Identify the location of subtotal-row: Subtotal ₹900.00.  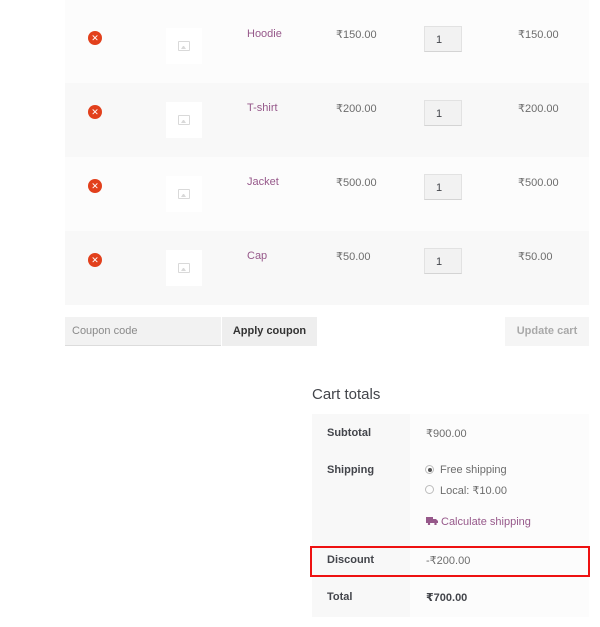
(450, 432).